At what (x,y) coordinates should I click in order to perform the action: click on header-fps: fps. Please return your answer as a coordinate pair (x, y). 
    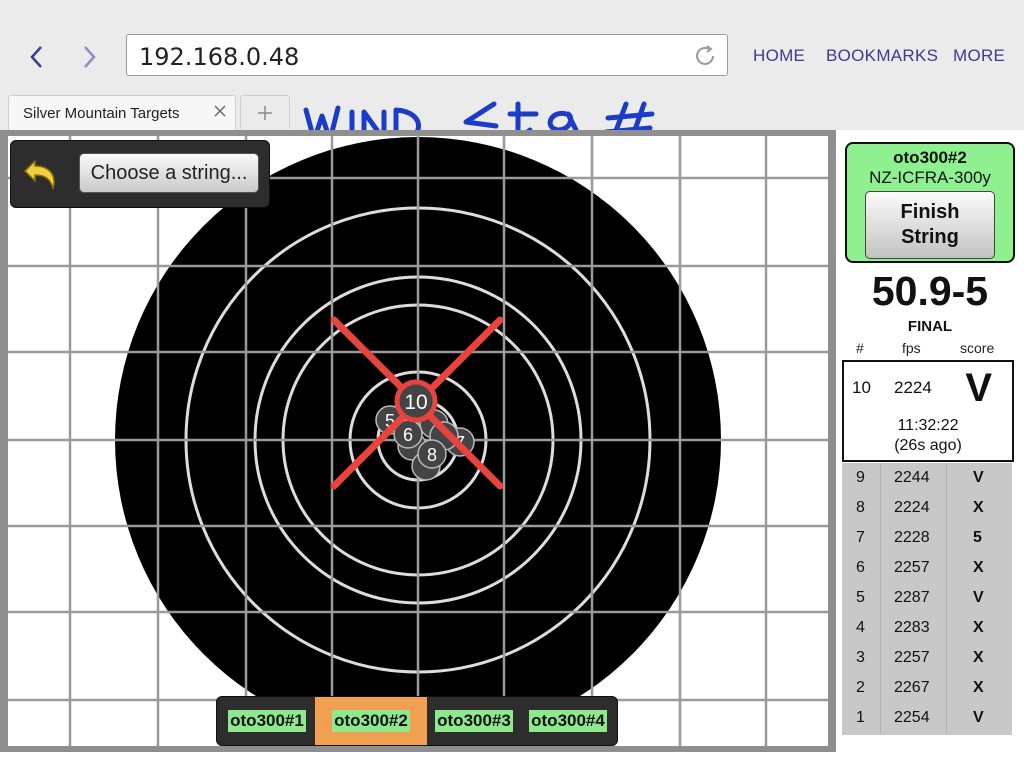
    Looking at the image, I should click on (911, 348).